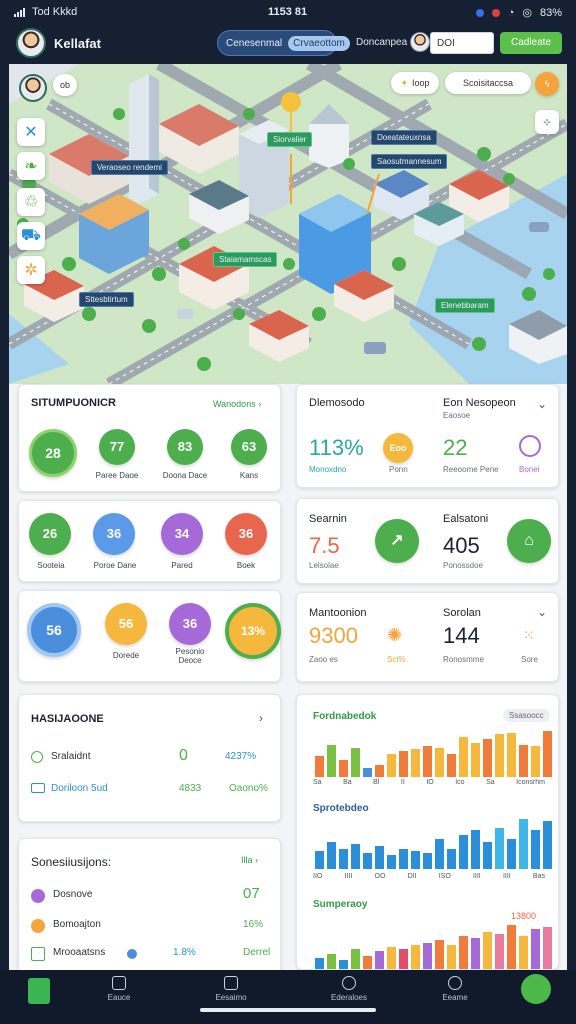 The height and width of the screenshot is (1024, 576). Describe the element at coordinates (409, 161) in the screenshot. I see `map-label: Saosutmannesum` at that location.